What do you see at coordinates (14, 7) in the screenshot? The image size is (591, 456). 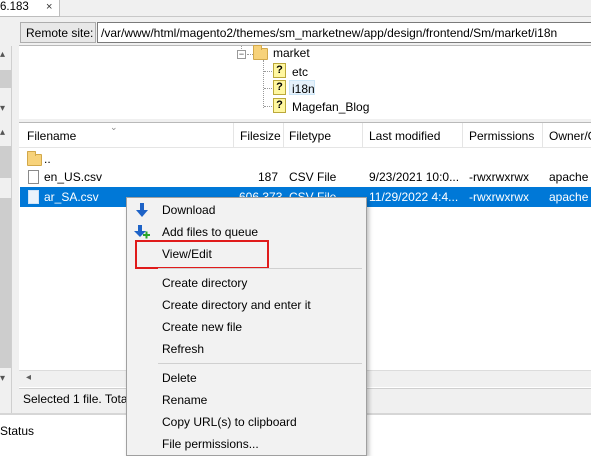 I see `tab-label: 6.183` at bounding box center [14, 7].